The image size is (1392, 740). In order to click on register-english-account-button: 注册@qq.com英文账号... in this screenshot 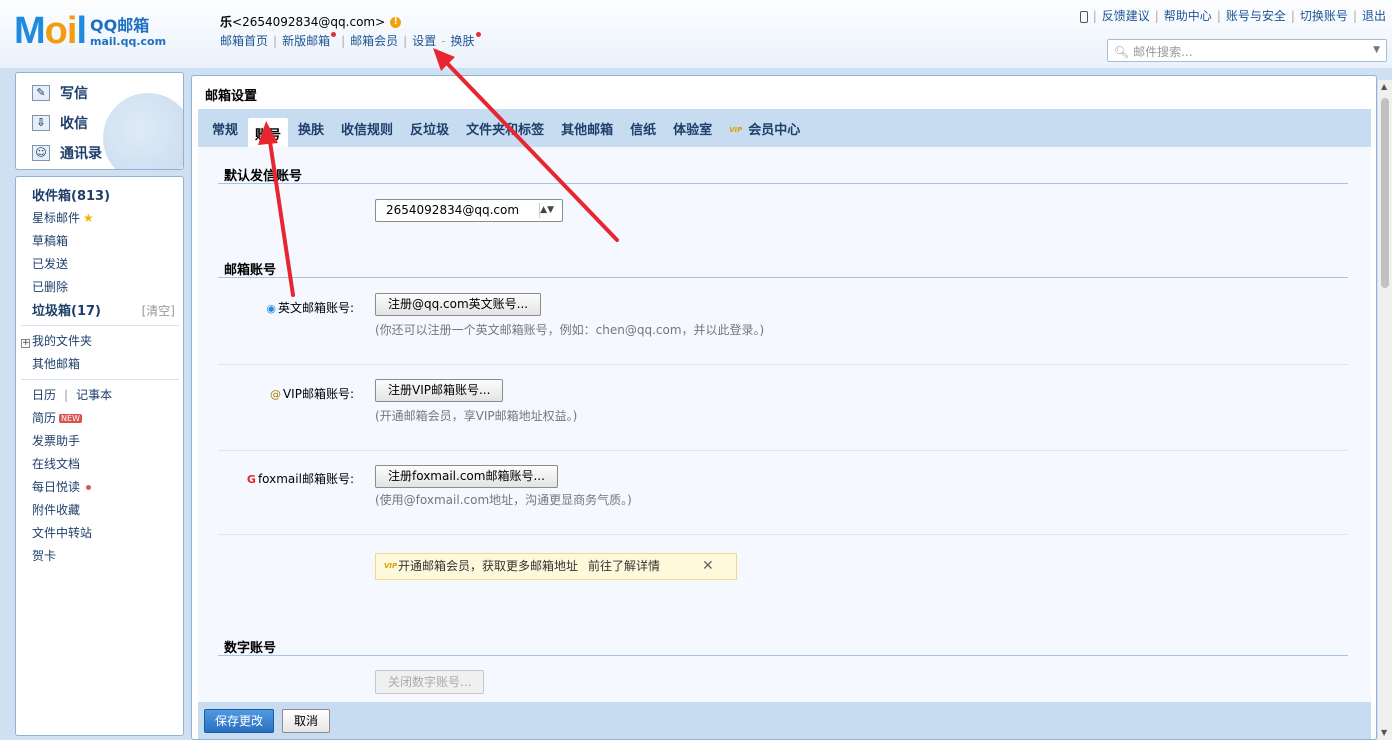, I will do `click(458, 304)`.